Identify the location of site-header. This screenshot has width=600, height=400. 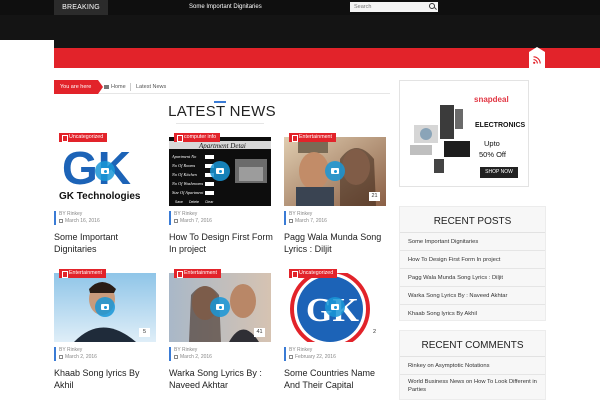
(300, 27).